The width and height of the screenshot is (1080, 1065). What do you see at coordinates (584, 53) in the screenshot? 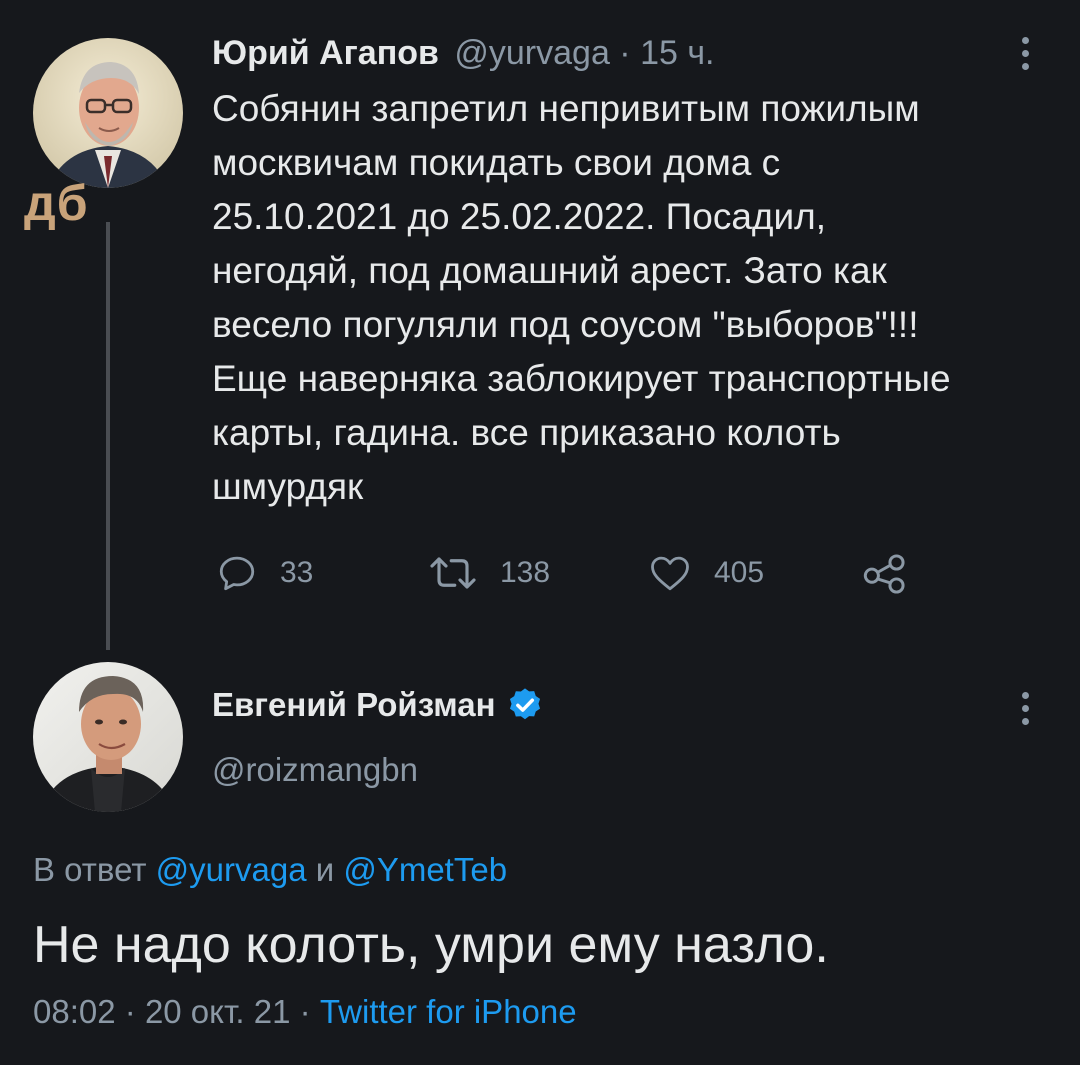
I see `tweet1-meta: @yurvaga · 15 ч.` at bounding box center [584, 53].